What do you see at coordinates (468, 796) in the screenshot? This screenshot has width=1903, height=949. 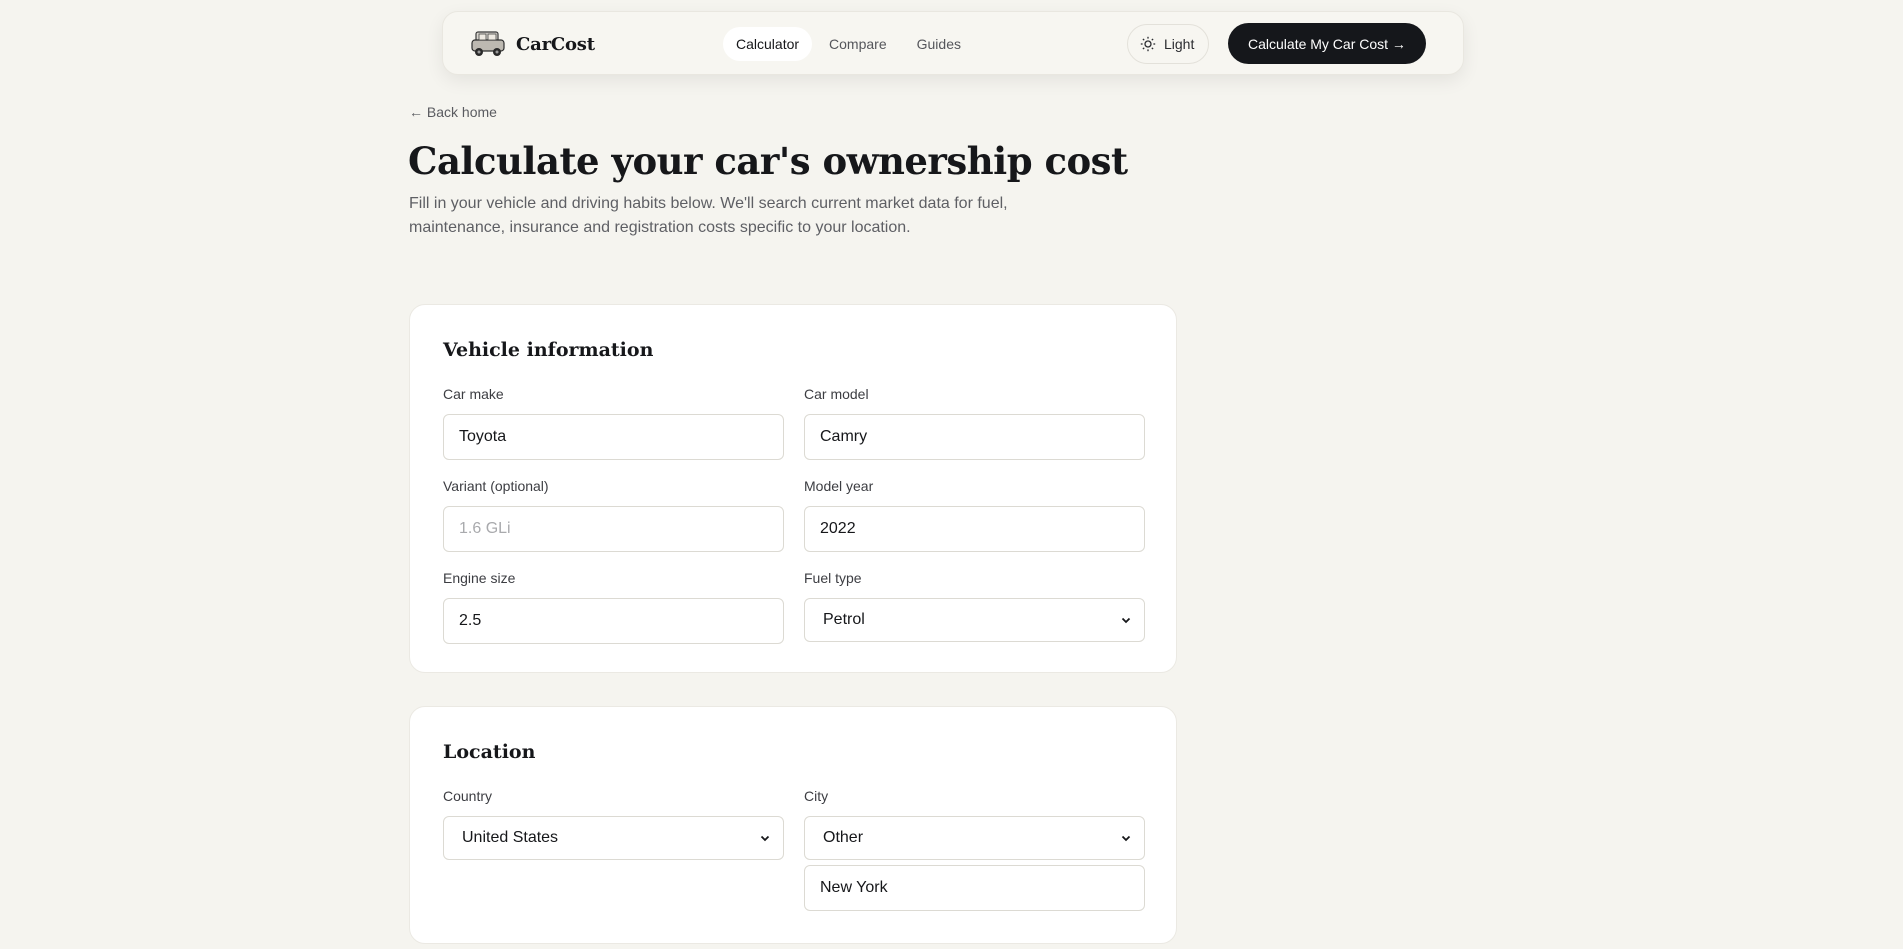 I see `field-label: Country` at bounding box center [468, 796].